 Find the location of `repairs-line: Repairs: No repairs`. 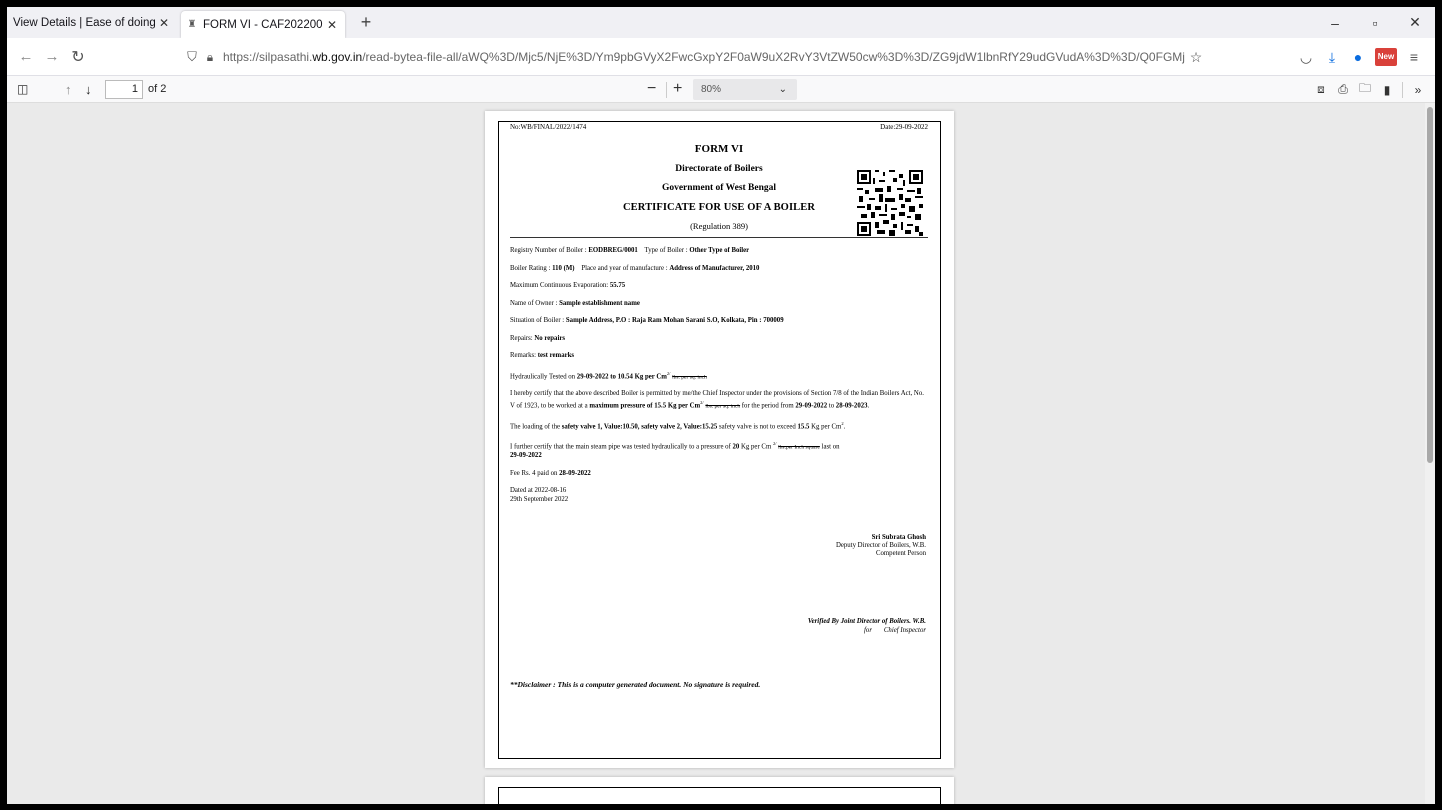

repairs-line: Repairs: No repairs is located at coordinates (538, 338).